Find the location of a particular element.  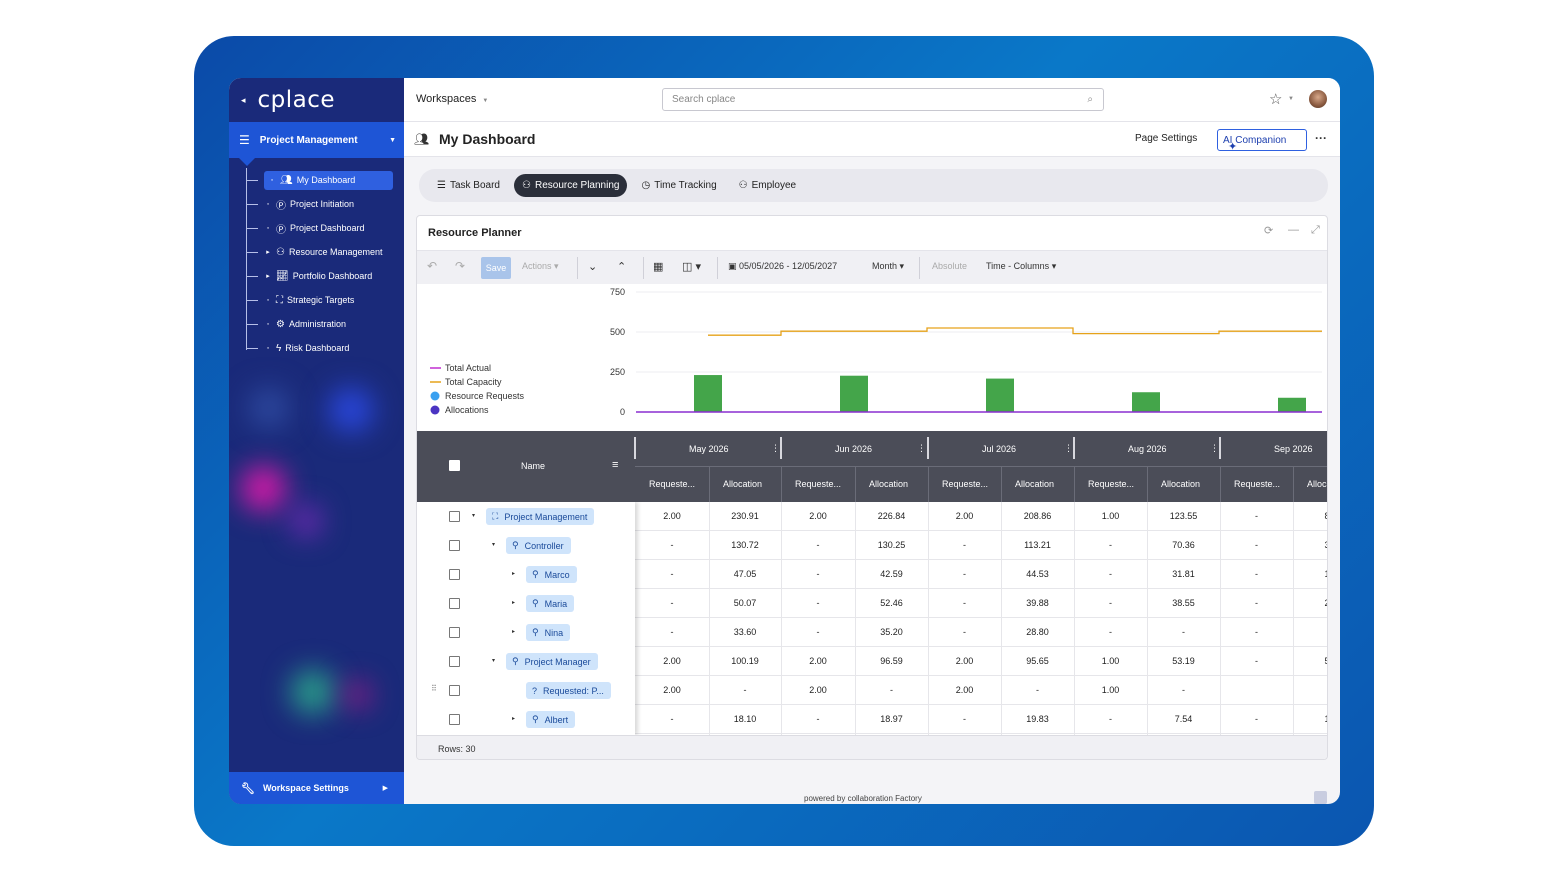

chevron-down-icon: ▼ is located at coordinates (1291, 99).